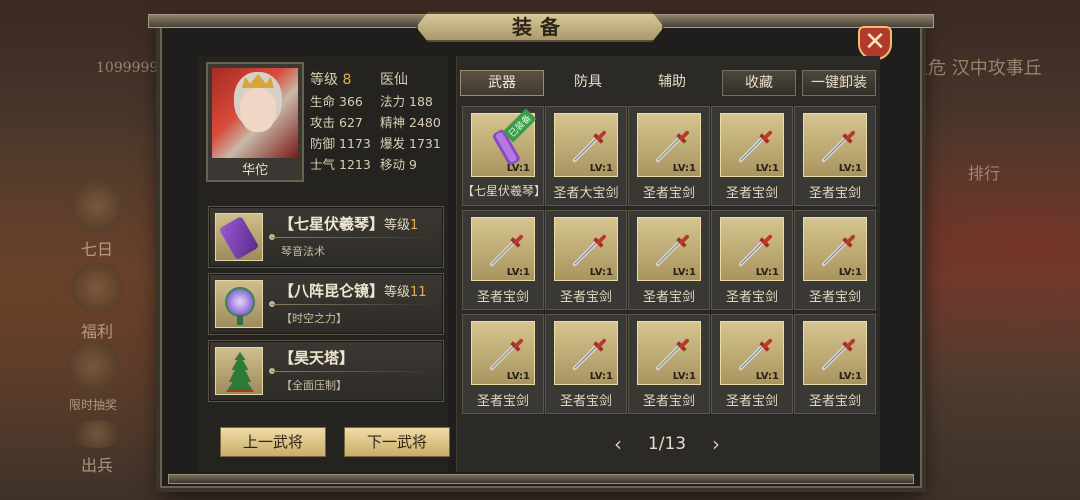 The width and height of the screenshot is (1080, 500). I want to click on side-button-welfare: 福利, so click(97, 302).